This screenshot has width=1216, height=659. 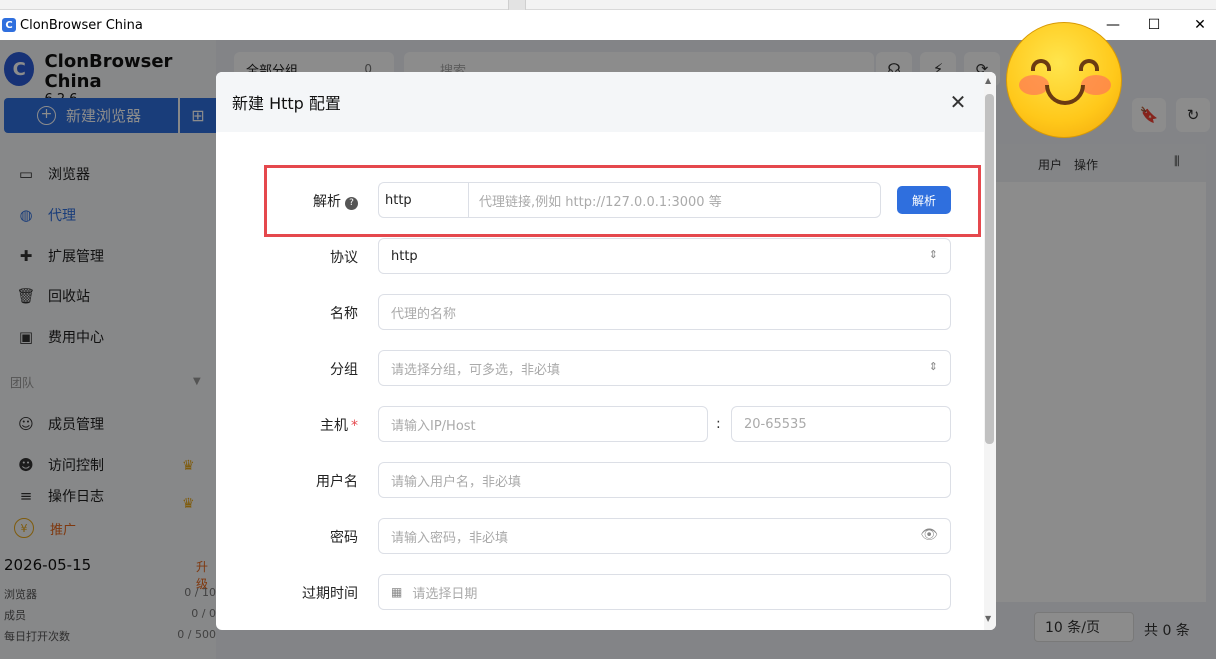 I want to click on protocol-select: http ⇕, so click(x=664, y=256).